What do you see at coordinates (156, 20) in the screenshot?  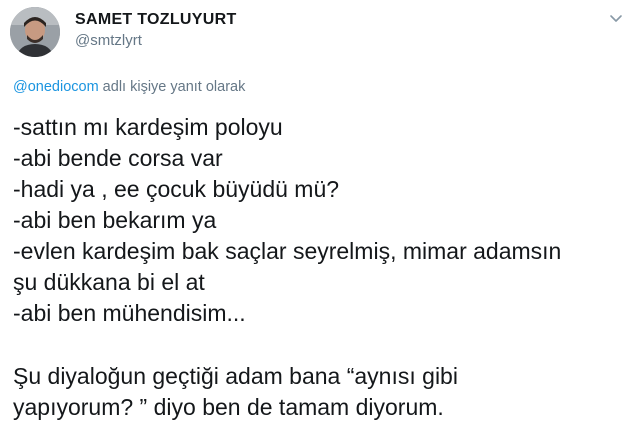 I see `display-name: SAMET TOZLUYURT` at bounding box center [156, 20].